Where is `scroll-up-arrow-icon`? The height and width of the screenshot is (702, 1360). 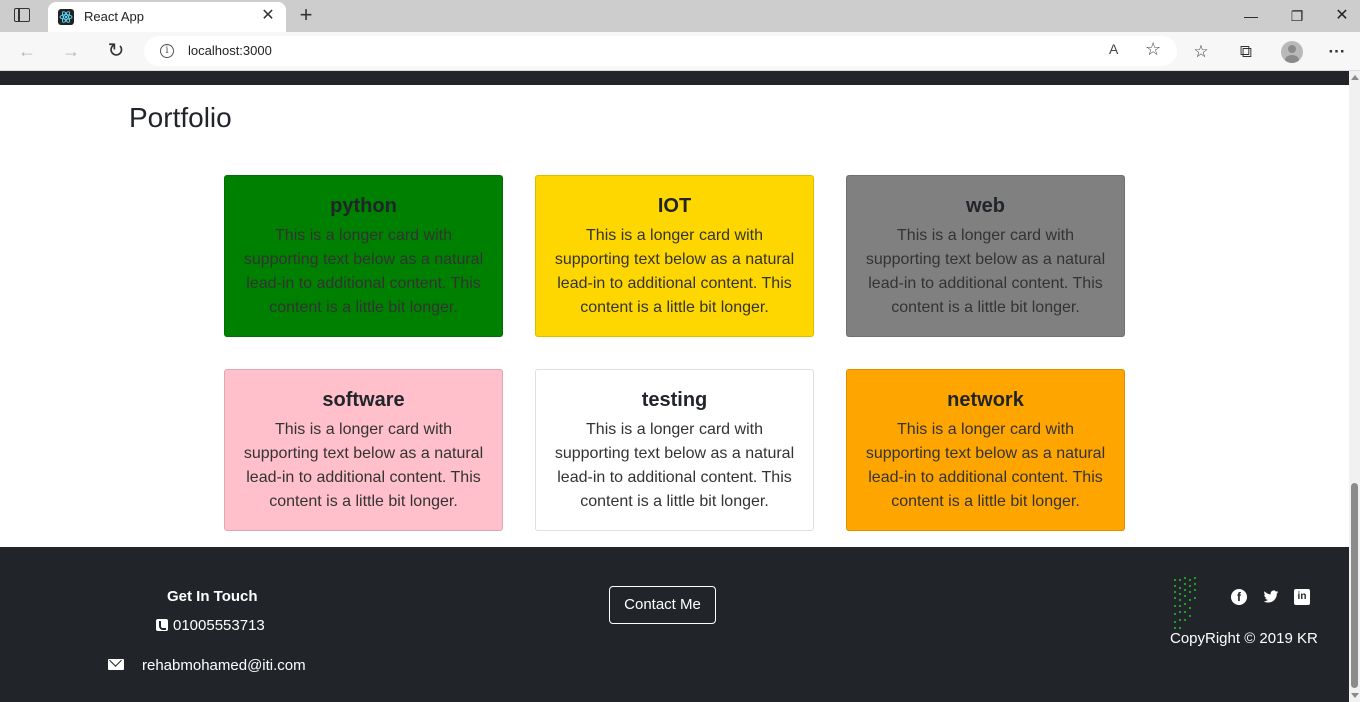
scroll-up-arrow-icon is located at coordinates (1355, 77).